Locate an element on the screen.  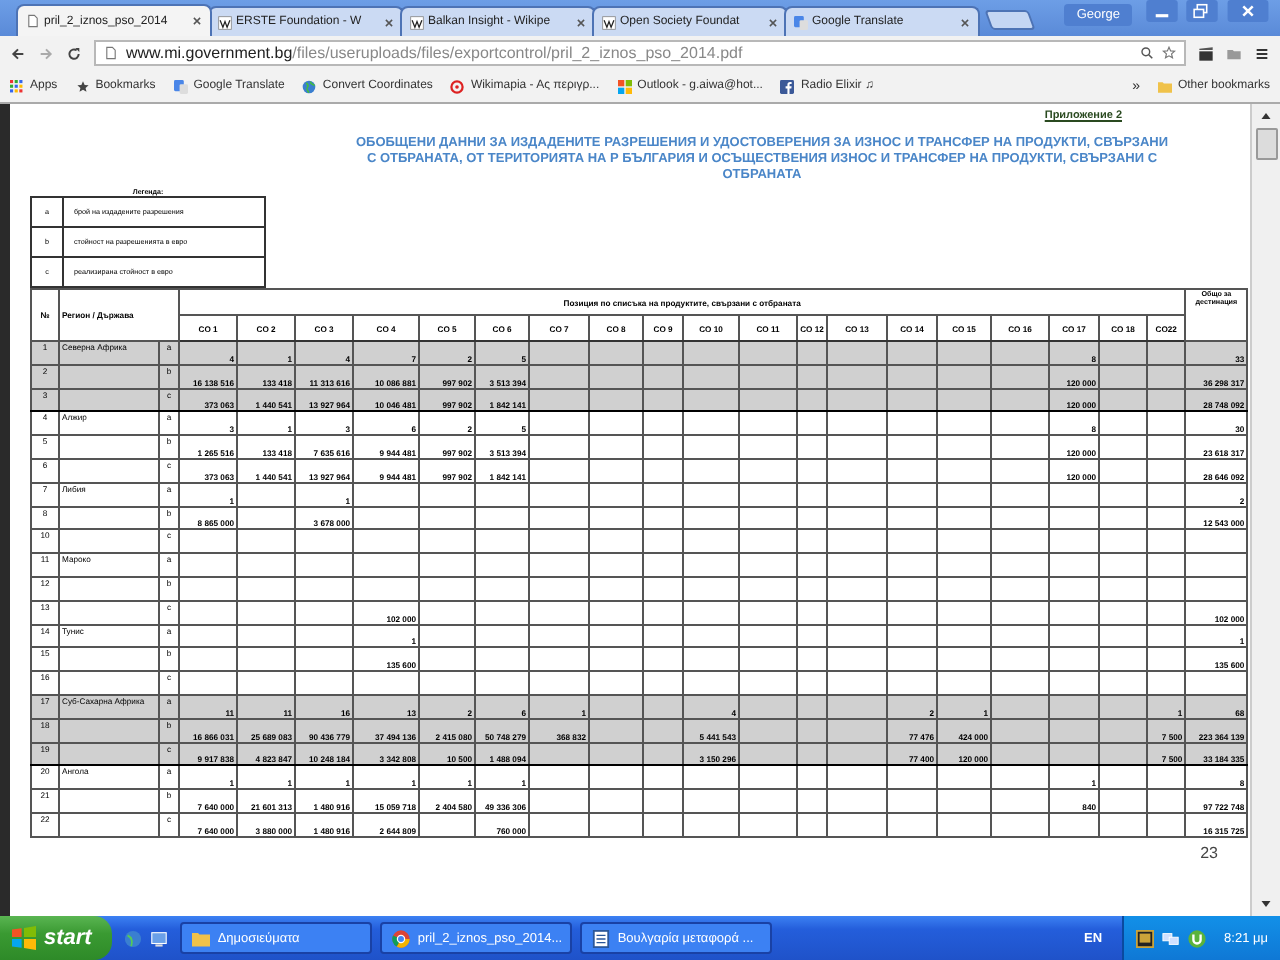
f-letter-icon is located at coordinates (787, 86).